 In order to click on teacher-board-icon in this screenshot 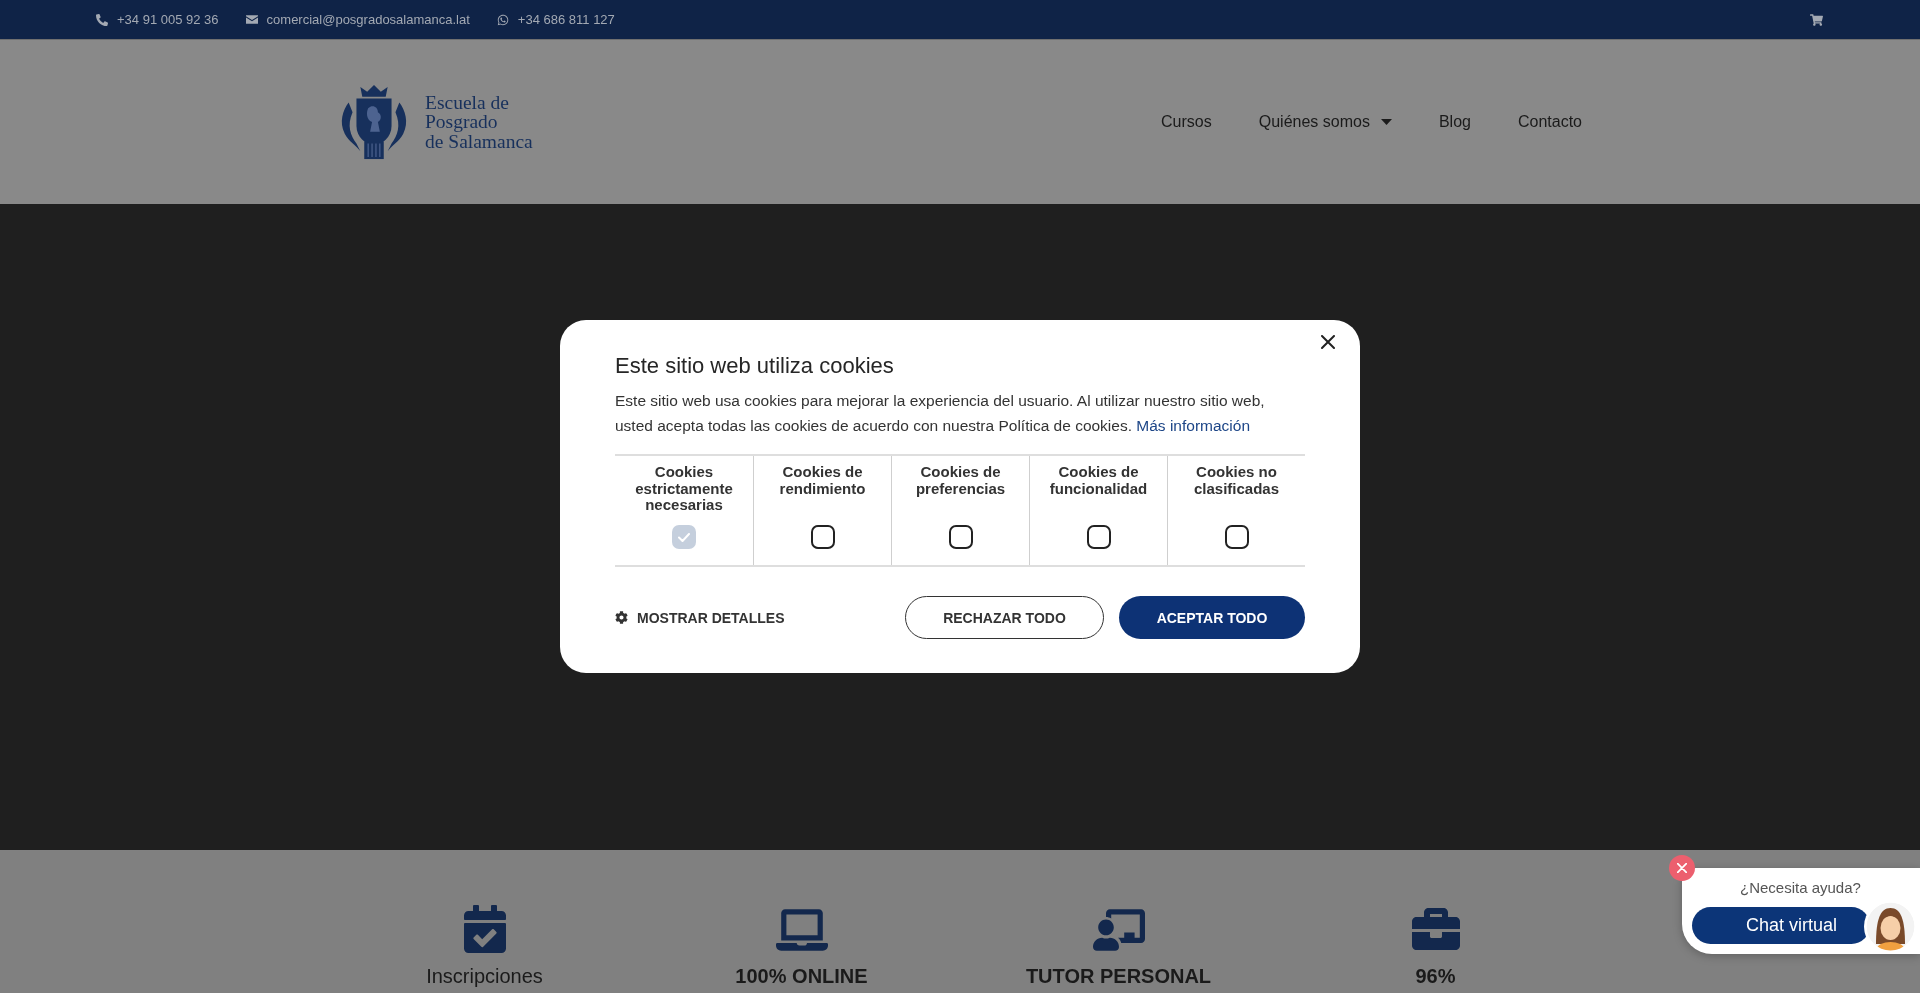, I will do `click(1118, 930)`.